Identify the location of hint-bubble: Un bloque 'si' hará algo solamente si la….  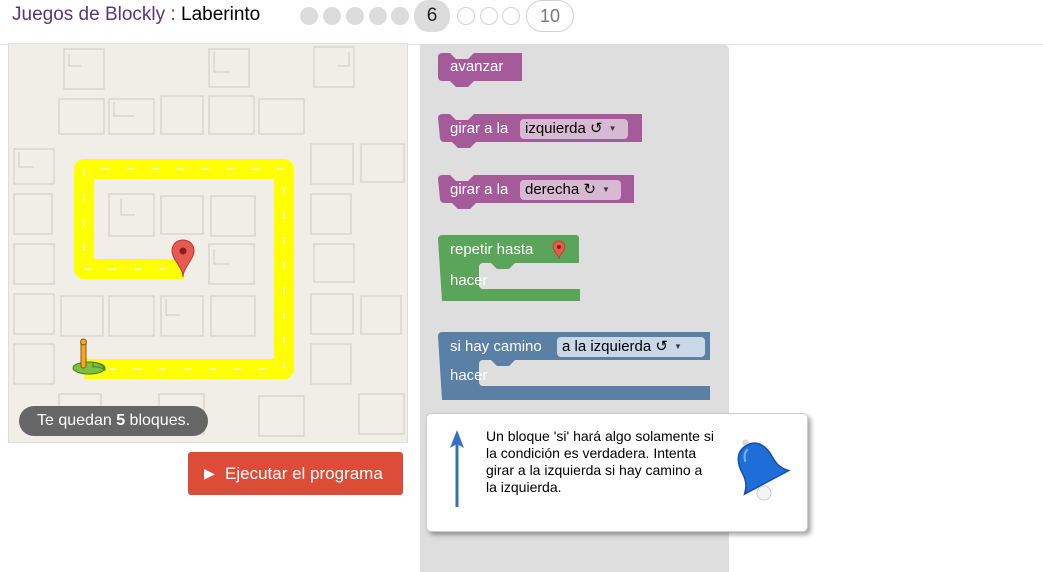
(617, 472).